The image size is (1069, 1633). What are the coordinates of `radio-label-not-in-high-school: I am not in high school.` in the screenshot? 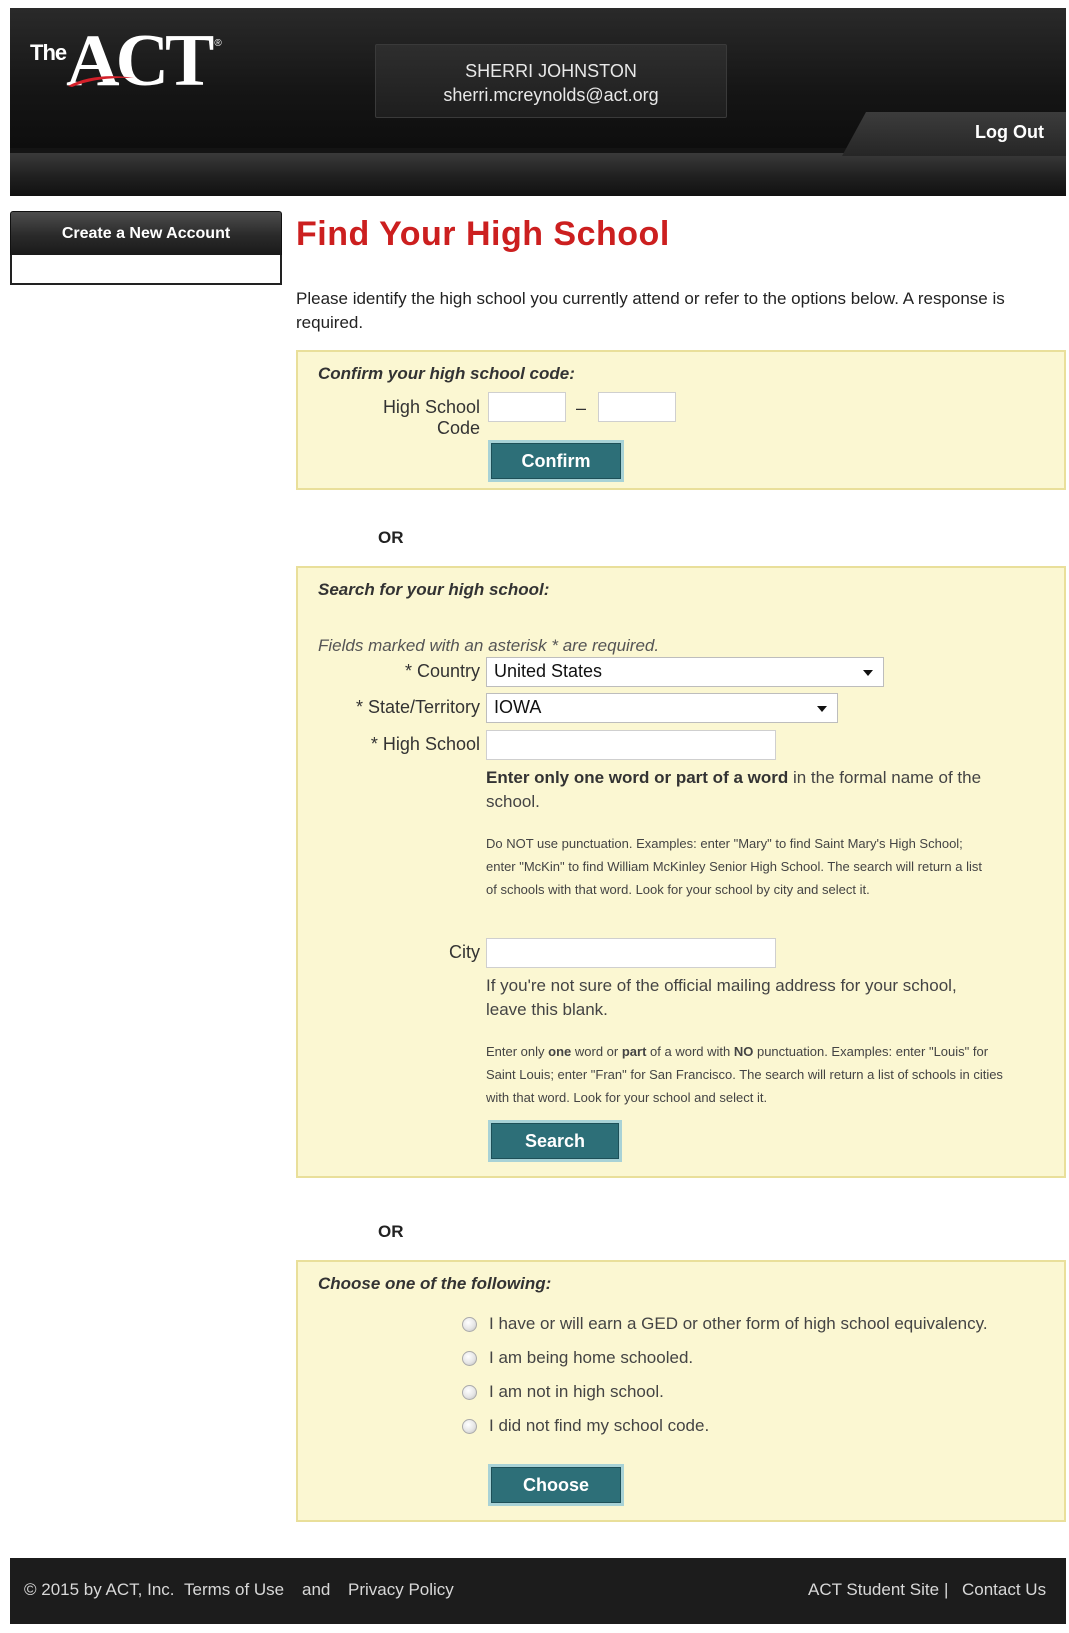 It's located at (576, 1391).